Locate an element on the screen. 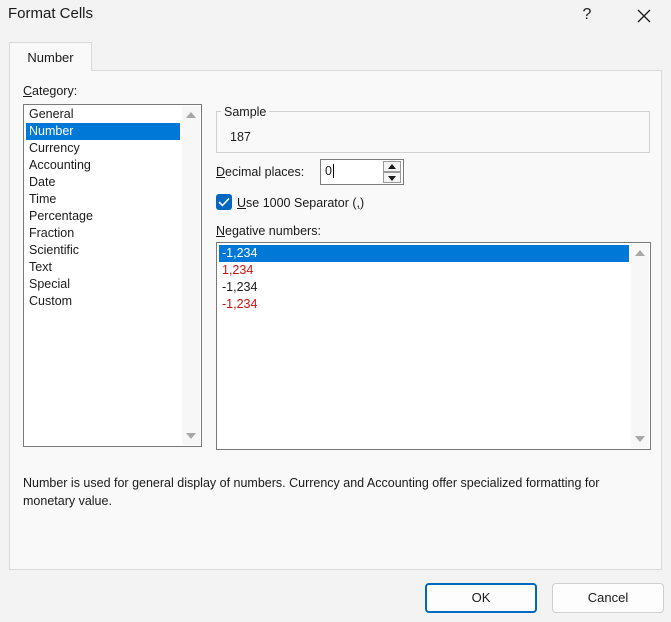  category-item-custom: Custom is located at coordinates (103, 301).